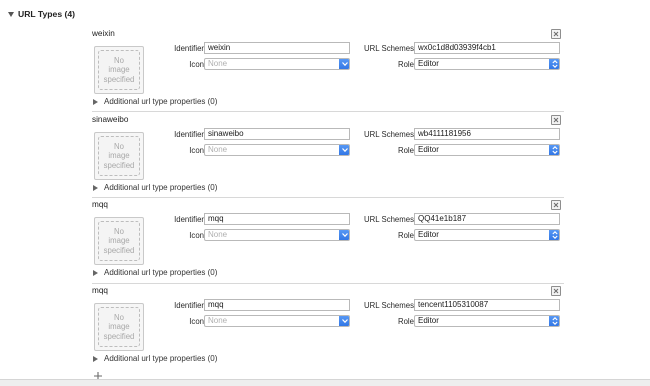 The height and width of the screenshot is (386, 650). I want to click on url-schemes-field: QQ41e1b187, so click(487, 219).